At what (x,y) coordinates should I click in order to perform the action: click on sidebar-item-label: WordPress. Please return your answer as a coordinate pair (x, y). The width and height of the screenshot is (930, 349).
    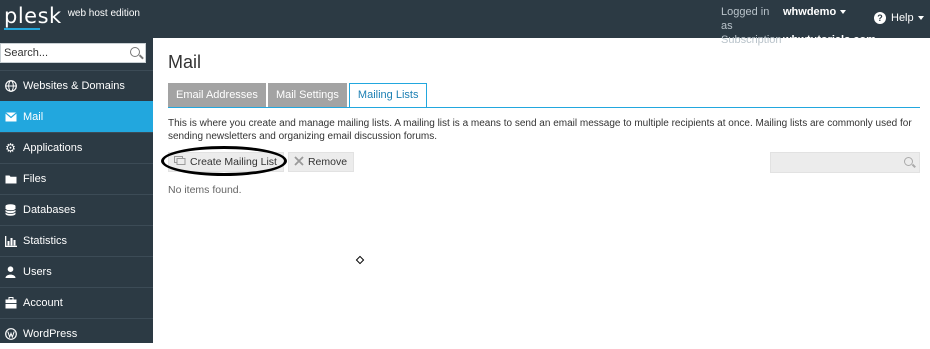
    Looking at the image, I should click on (50, 334).